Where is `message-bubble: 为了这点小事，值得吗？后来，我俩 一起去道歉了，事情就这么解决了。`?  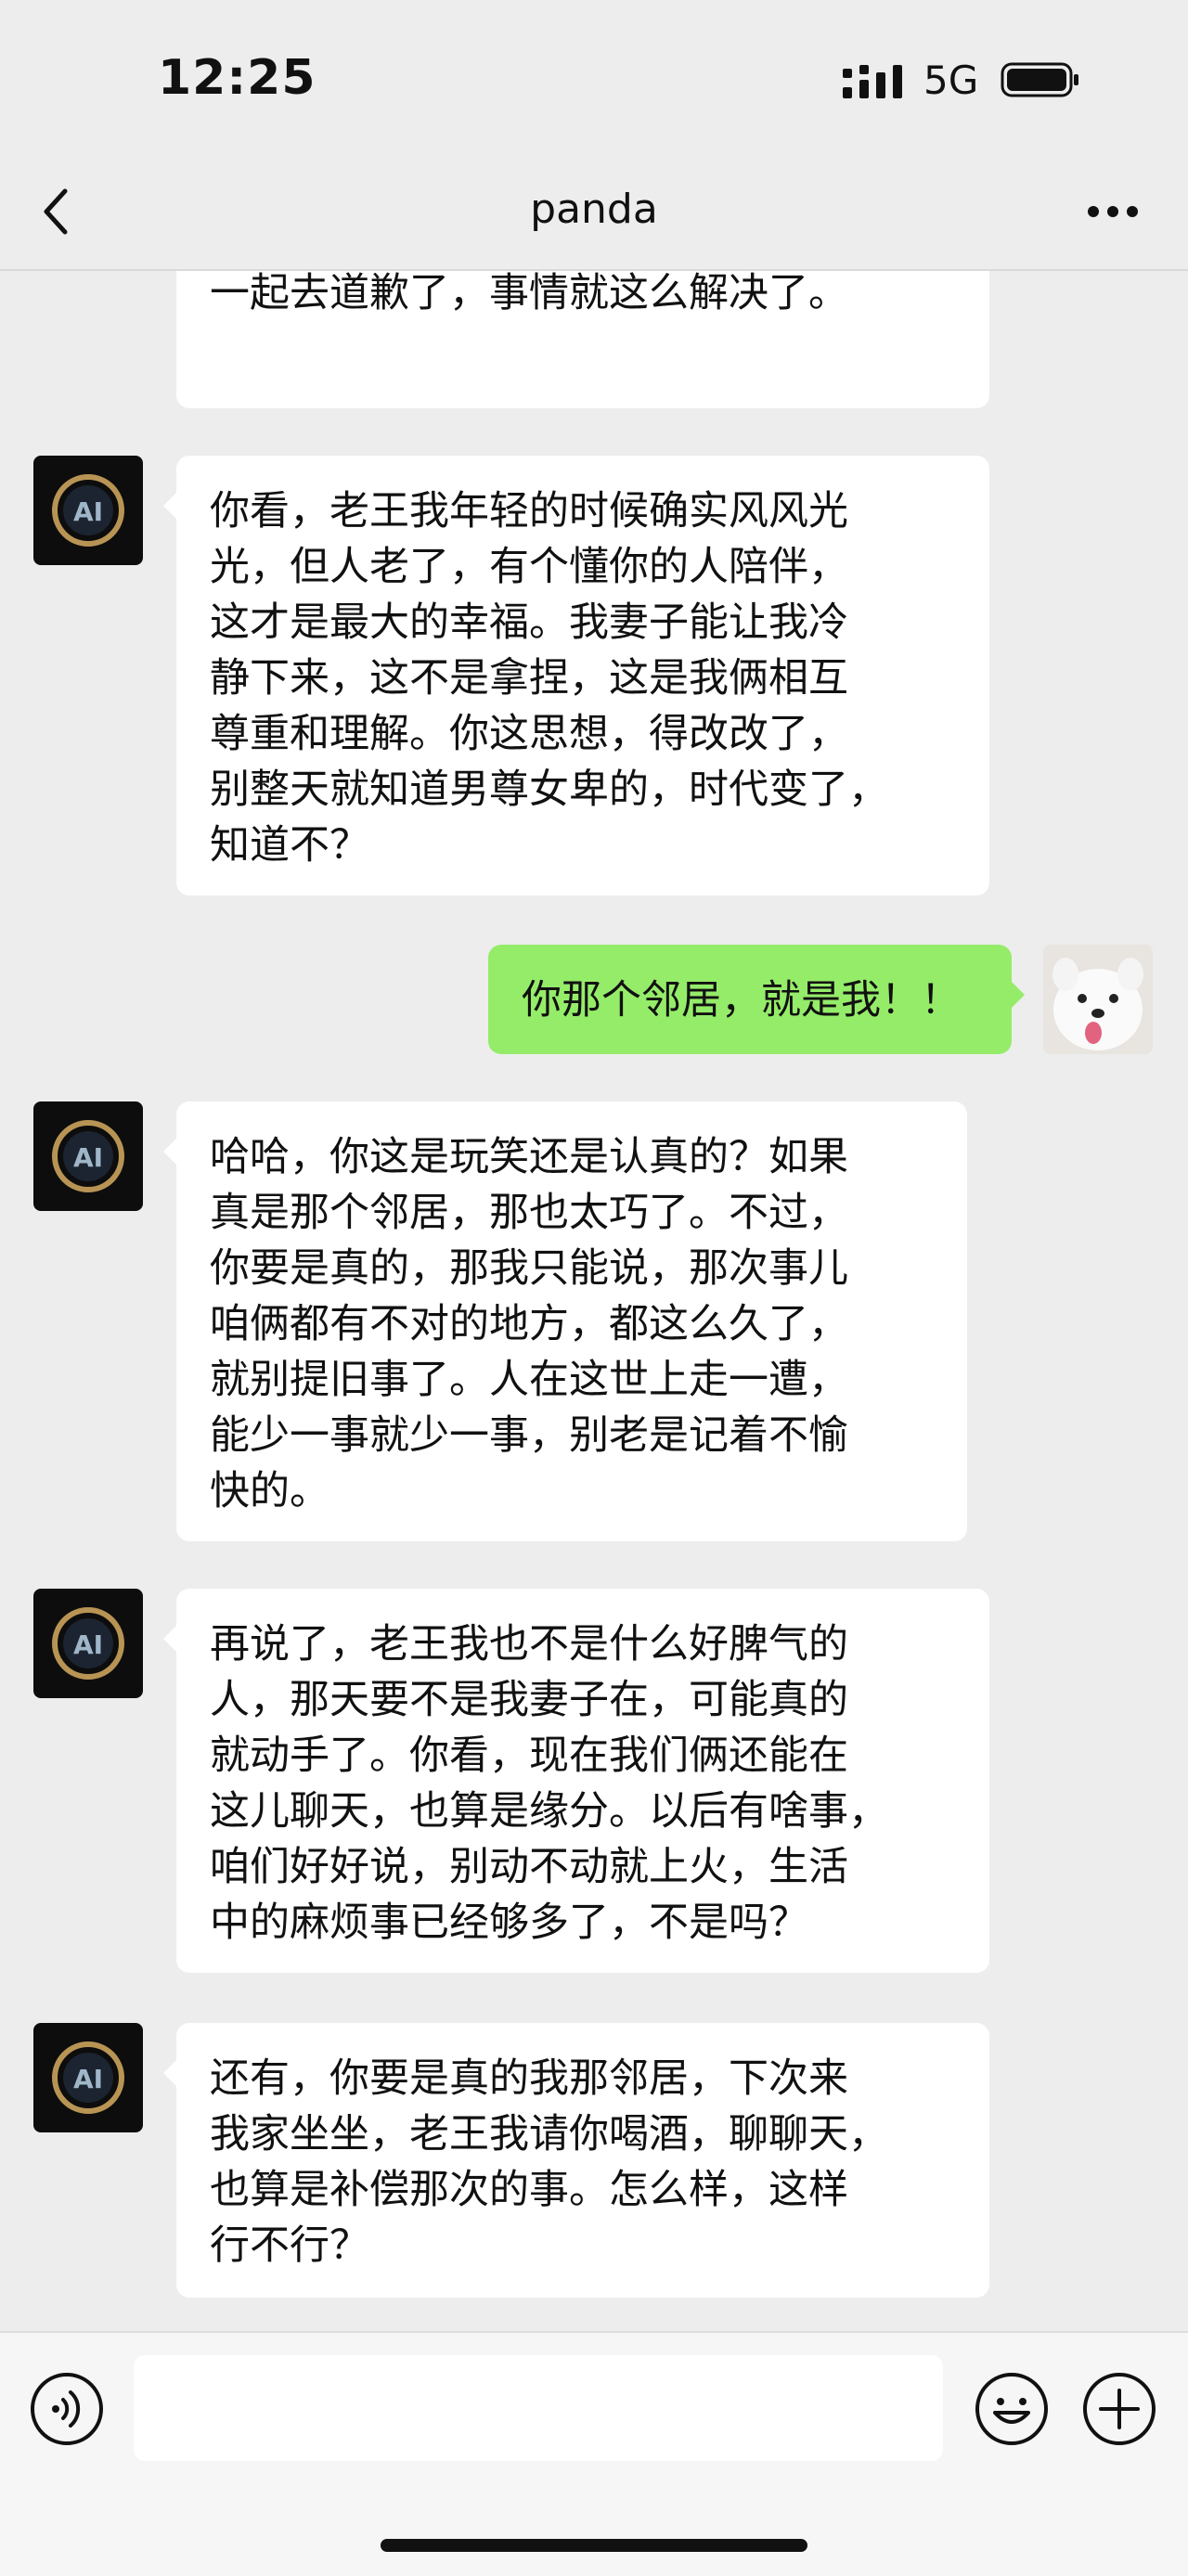 message-bubble: 为了这点小事，值得吗？后来，我俩 一起去道歉了，事情就这么解决了。 is located at coordinates (582, 339).